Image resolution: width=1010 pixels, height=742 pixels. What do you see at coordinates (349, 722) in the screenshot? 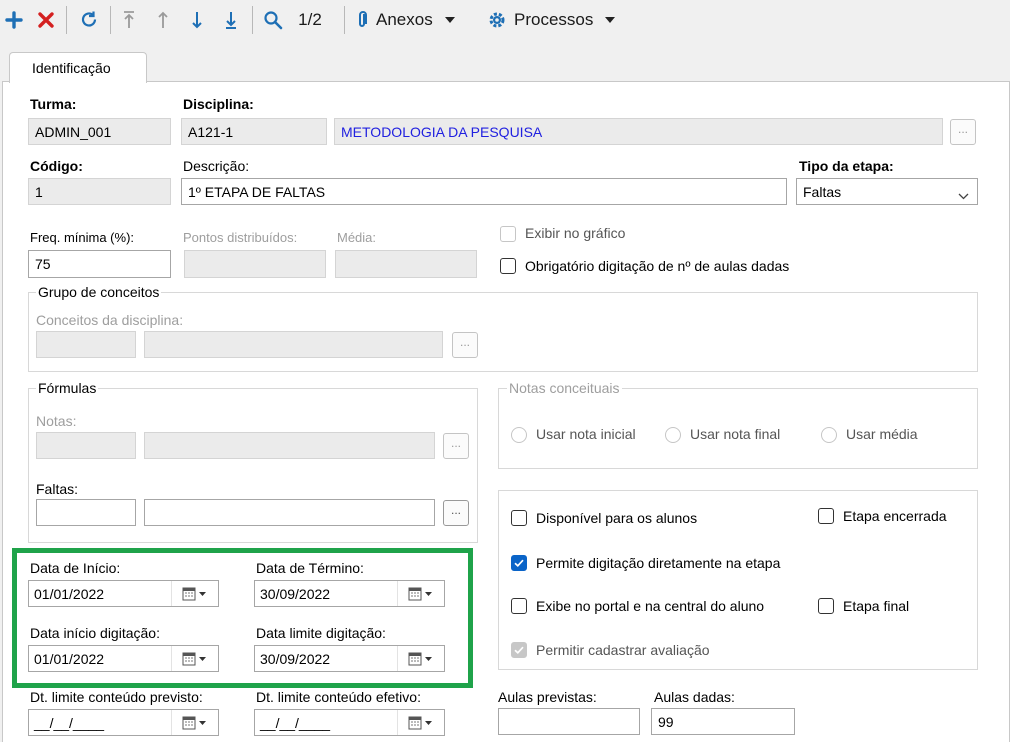
I see `dt-limite-efetivo-picker: __/__/____` at bounding box center [349, 722].